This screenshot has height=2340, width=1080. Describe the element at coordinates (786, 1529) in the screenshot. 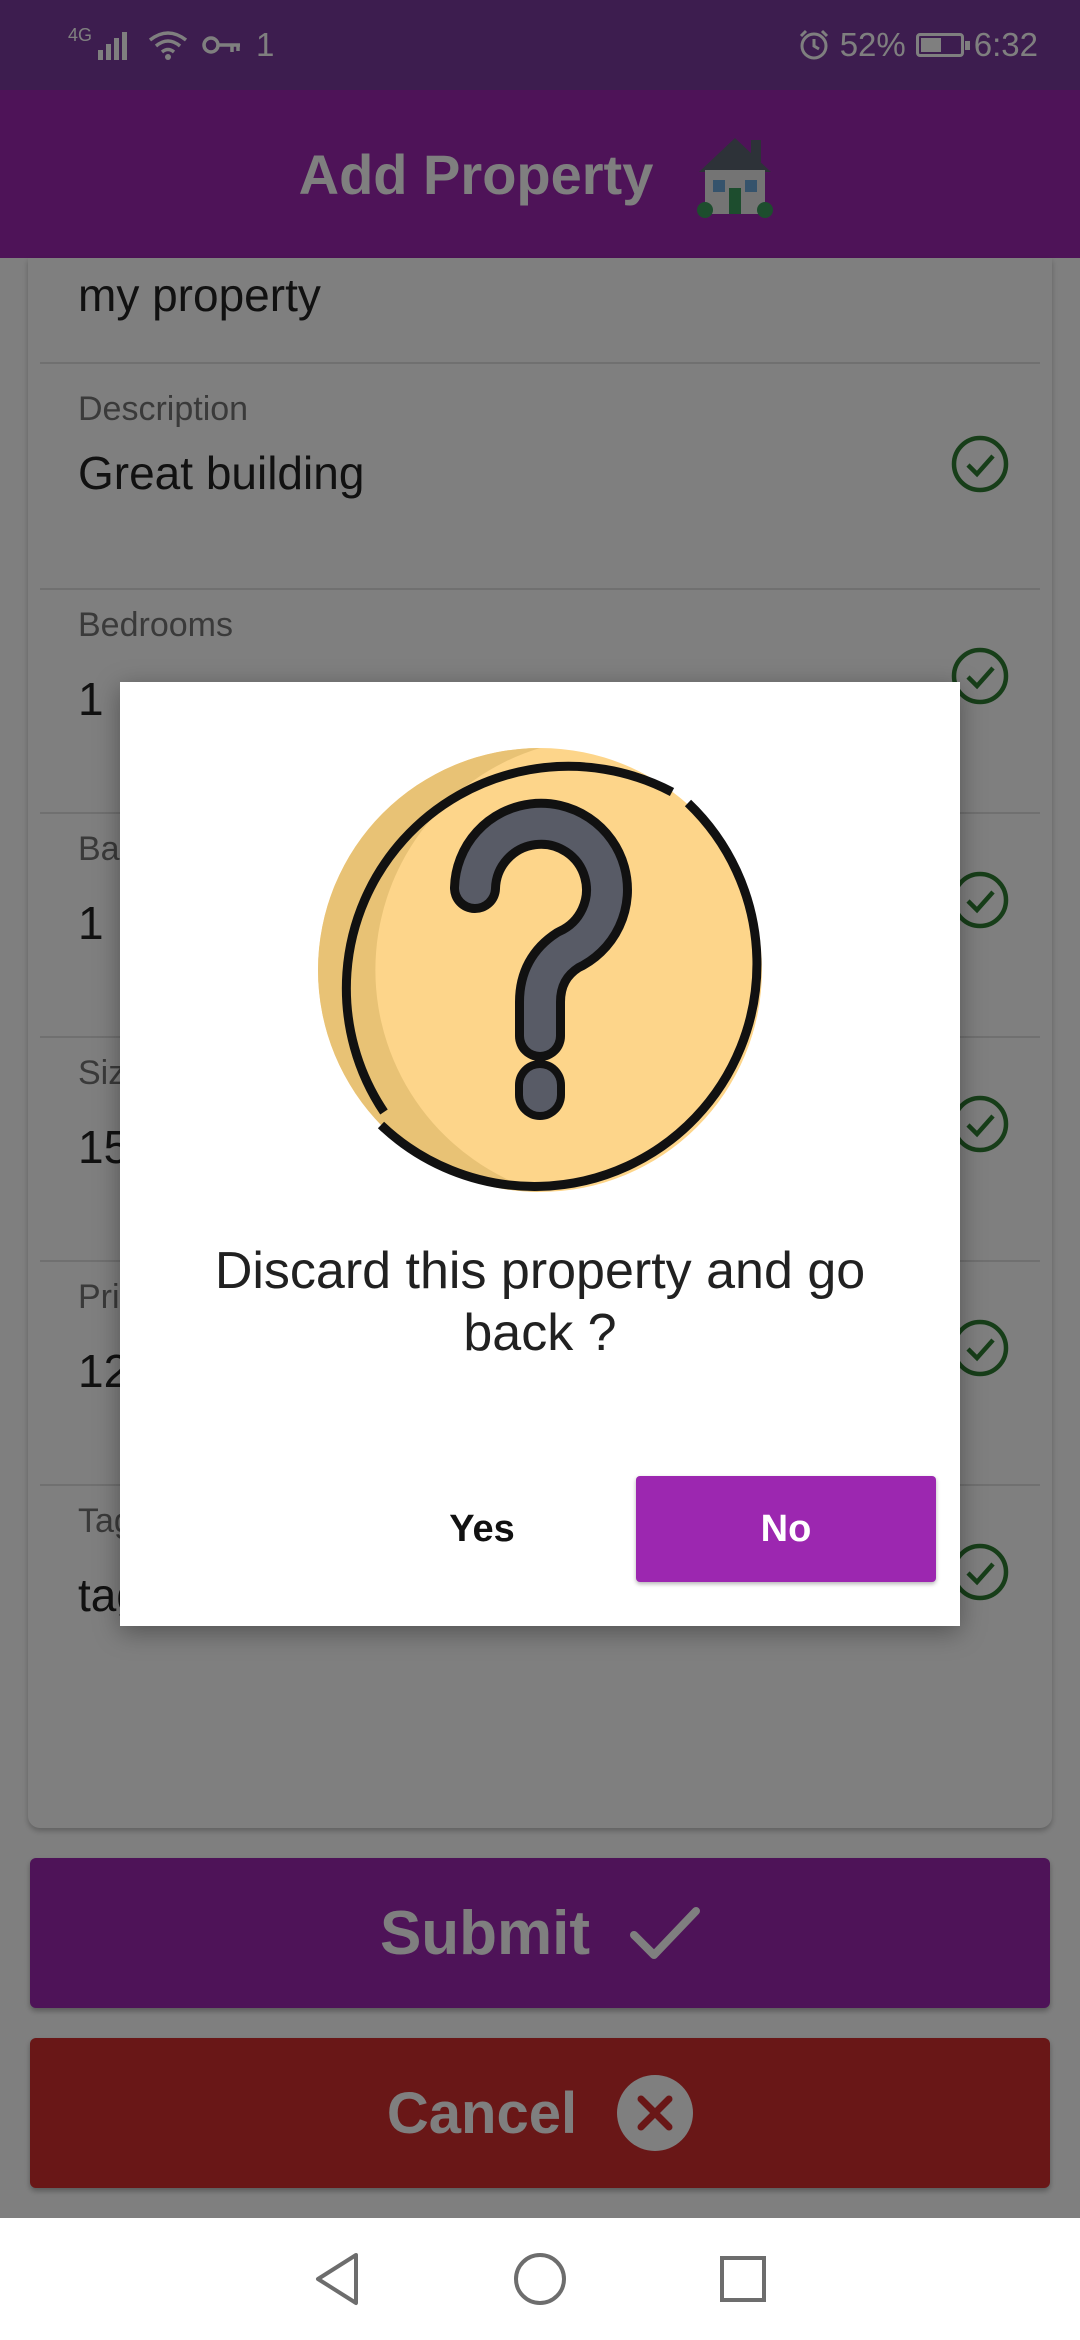

I see `no-button: No` at that location.